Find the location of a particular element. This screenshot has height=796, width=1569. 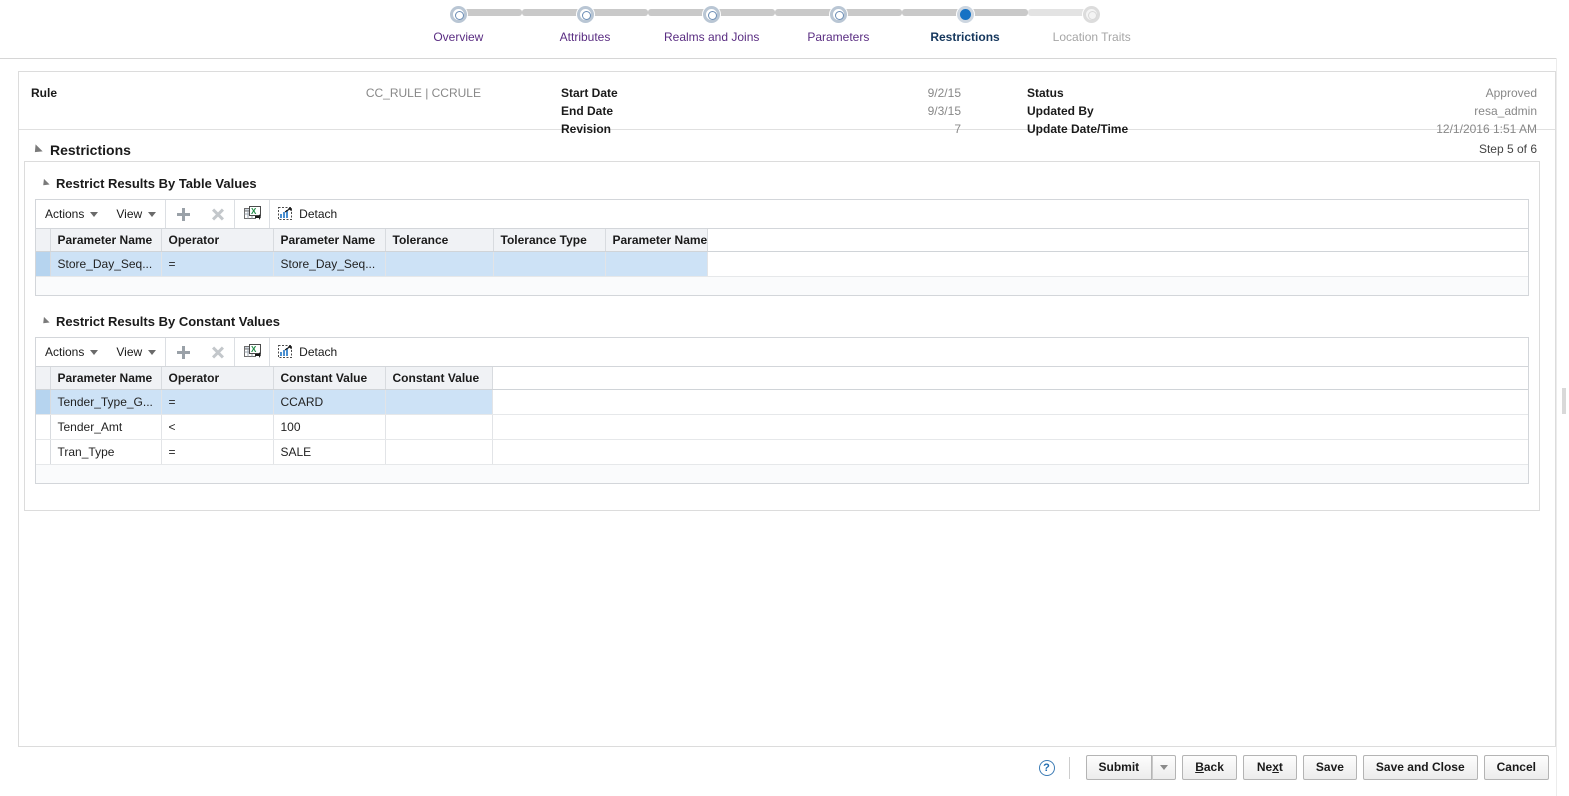

table-cell: Tender_Amt is located at coordinates (106, 427).